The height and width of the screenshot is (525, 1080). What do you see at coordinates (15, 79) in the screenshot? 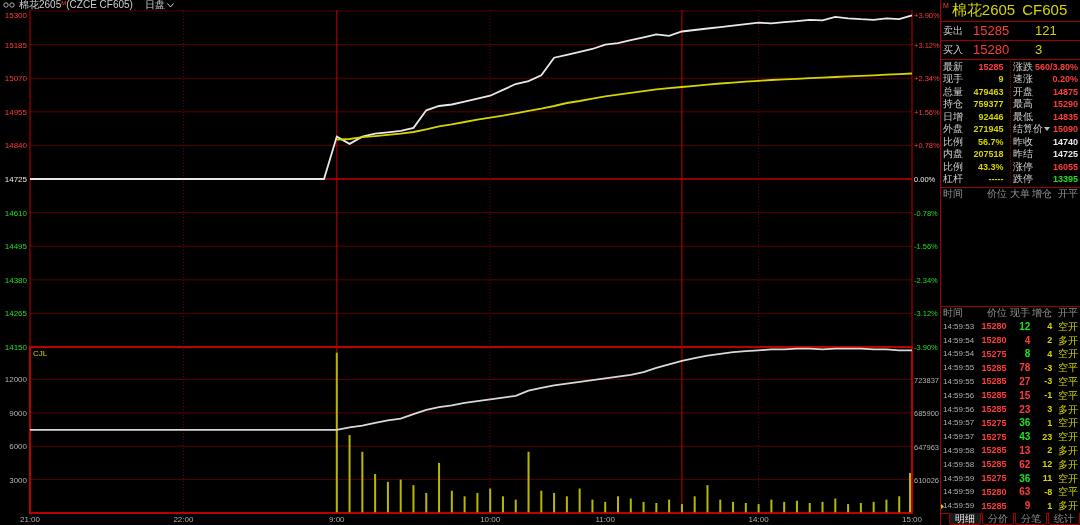
I see `axis-label: 15070` at bounding box center [15, 79].